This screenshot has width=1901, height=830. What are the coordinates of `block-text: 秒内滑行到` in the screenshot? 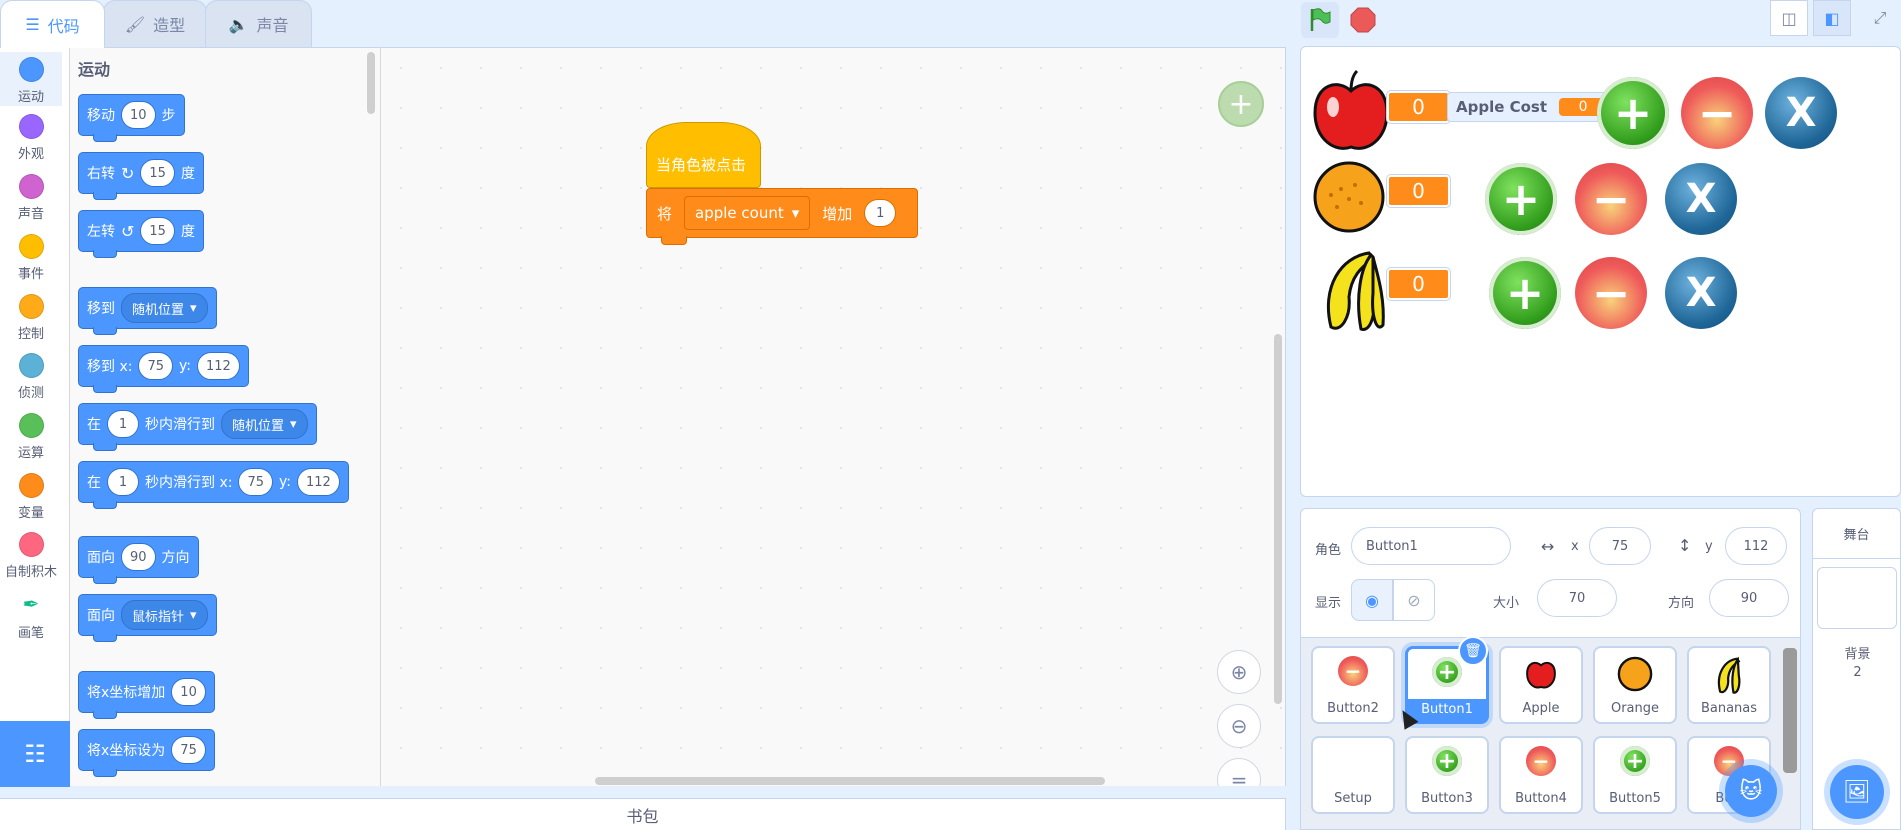 It's located at (180, 425).